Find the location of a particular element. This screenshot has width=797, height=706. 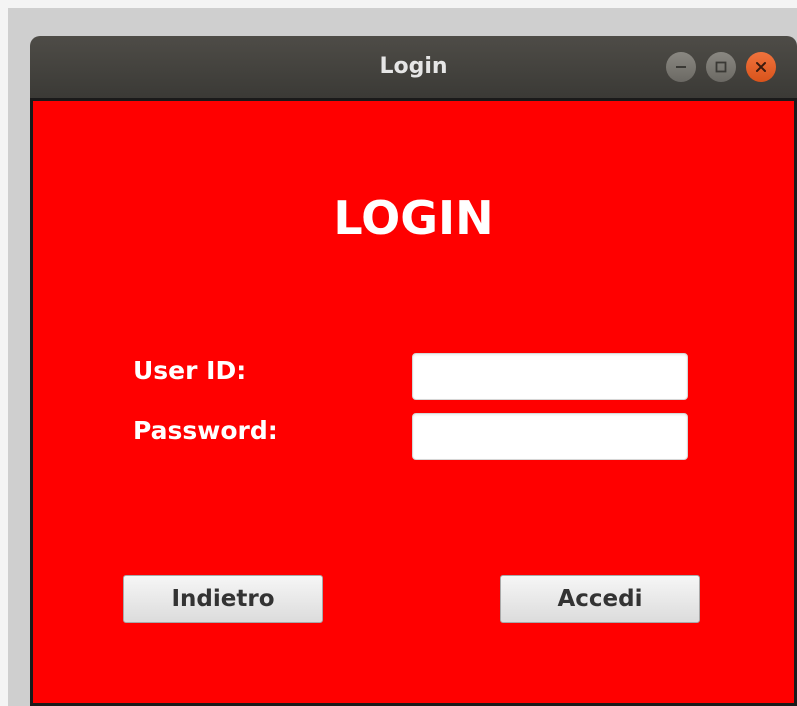

back-button: Indietro is located at coordinates (223, 599).